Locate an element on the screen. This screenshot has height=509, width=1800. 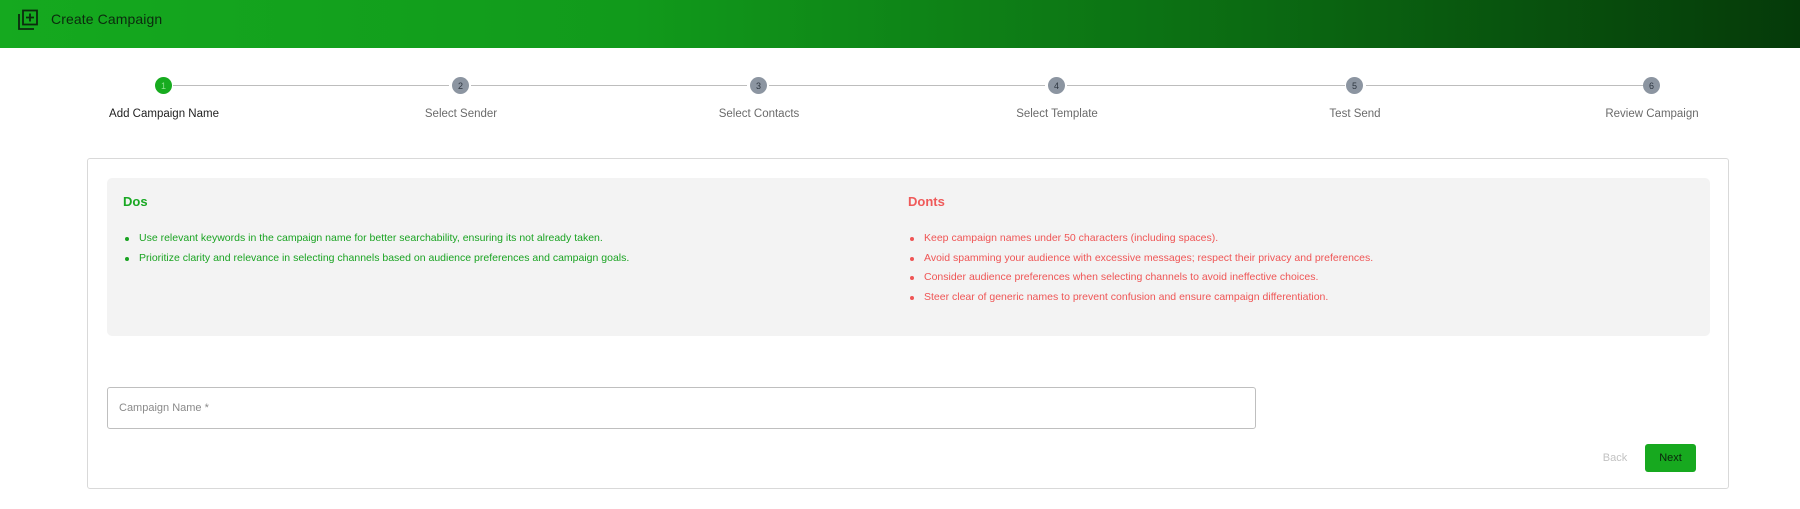
step-1-indicator: 1 is located at coordinates (163, 85).